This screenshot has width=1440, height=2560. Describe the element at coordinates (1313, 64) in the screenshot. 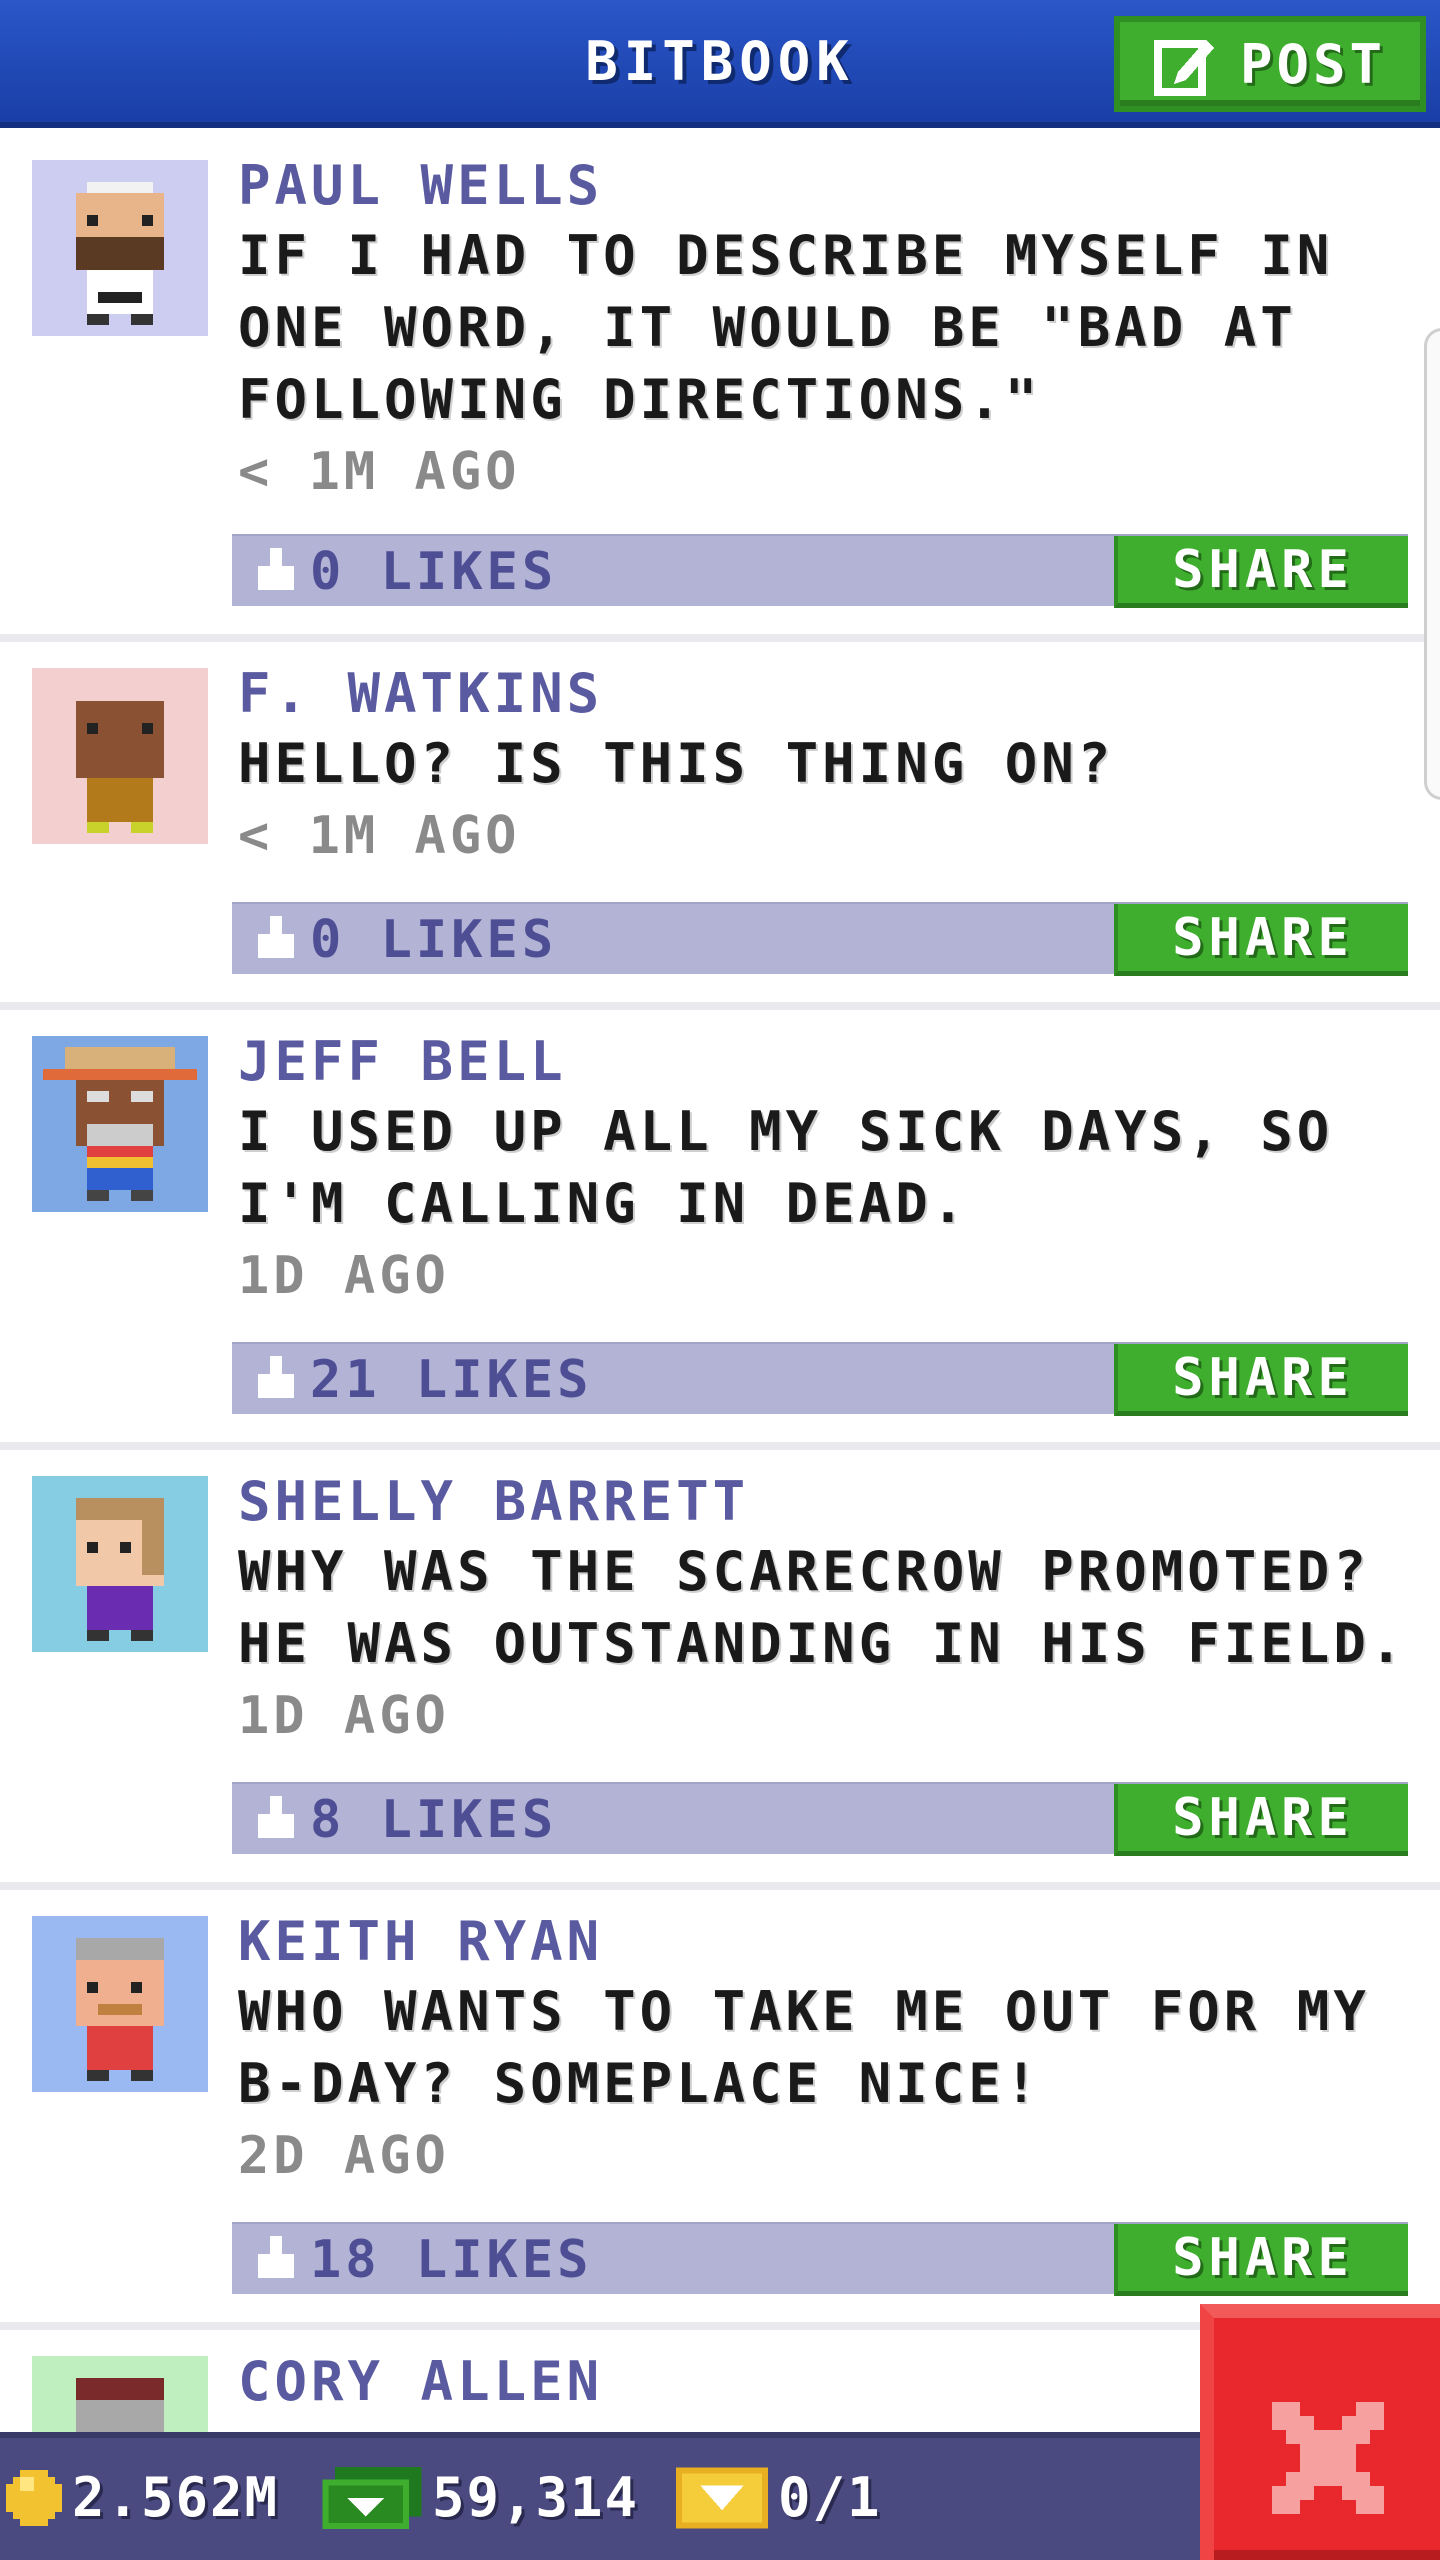

I see `post-button-label: POST` at that location.